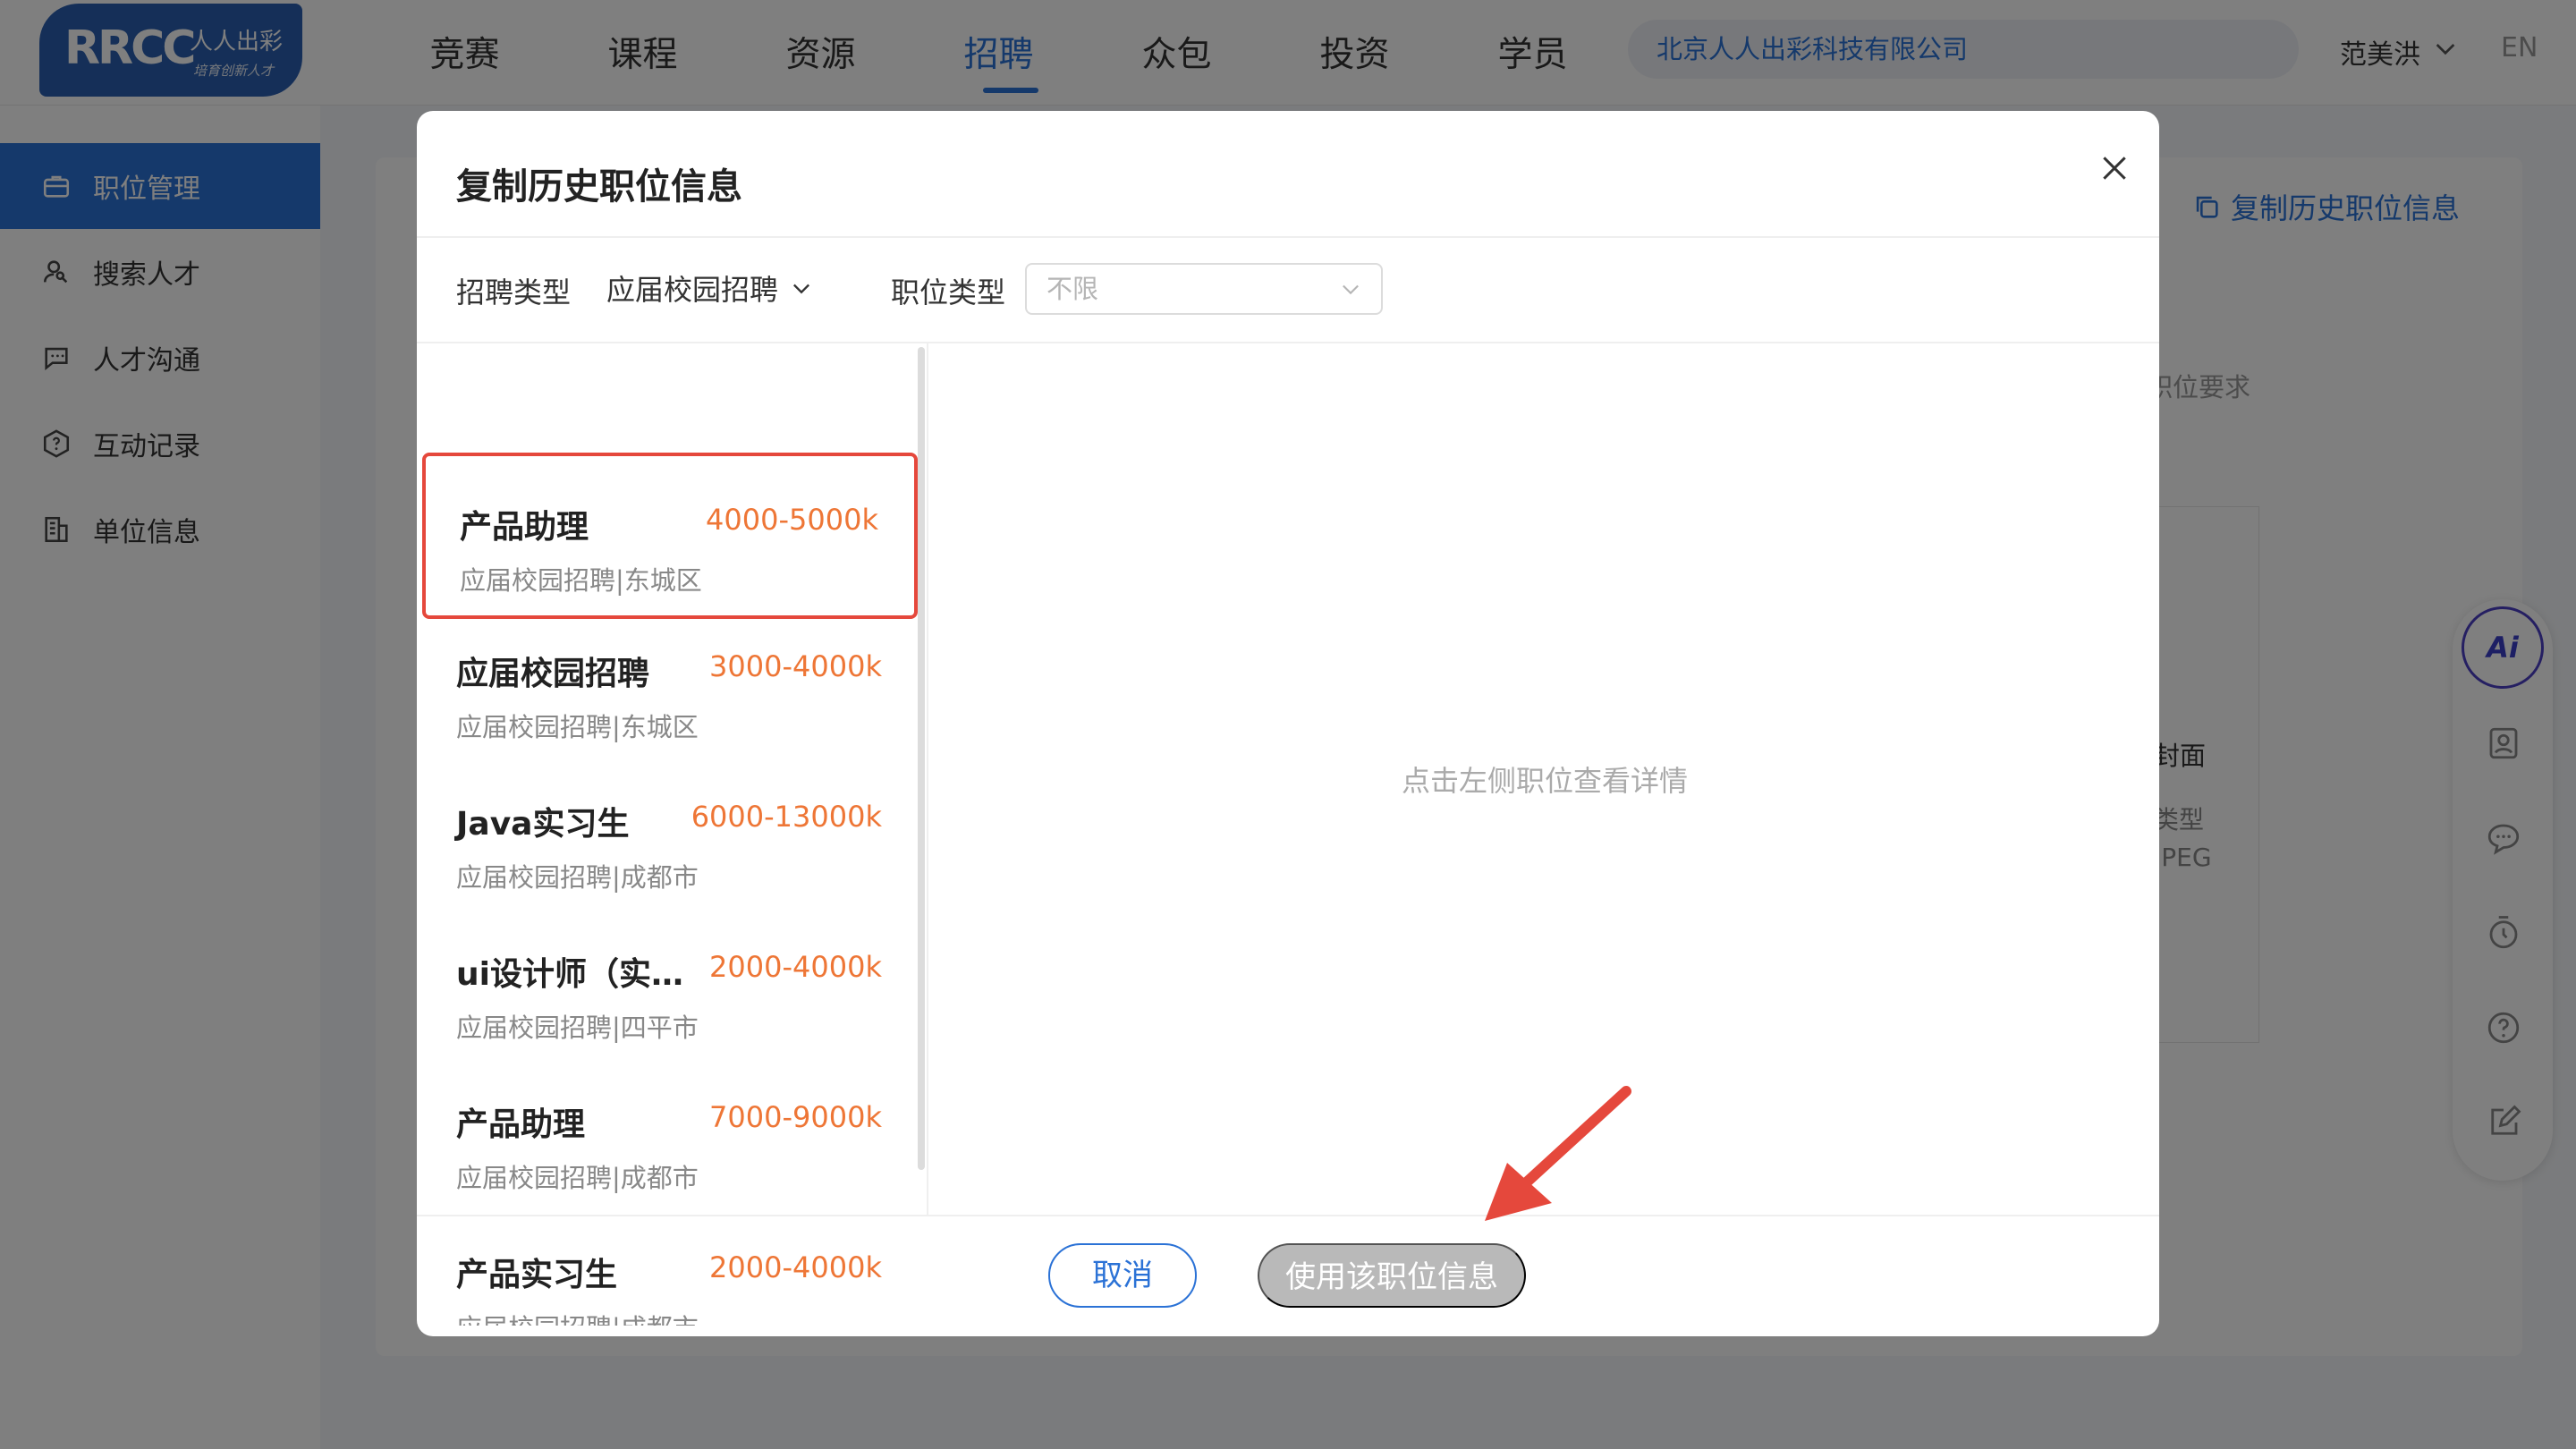  What do you see at coordinates (795, 666) in the screenshot?
I see `job-salary: 3000-4000k` at bounding box center [795, 666].